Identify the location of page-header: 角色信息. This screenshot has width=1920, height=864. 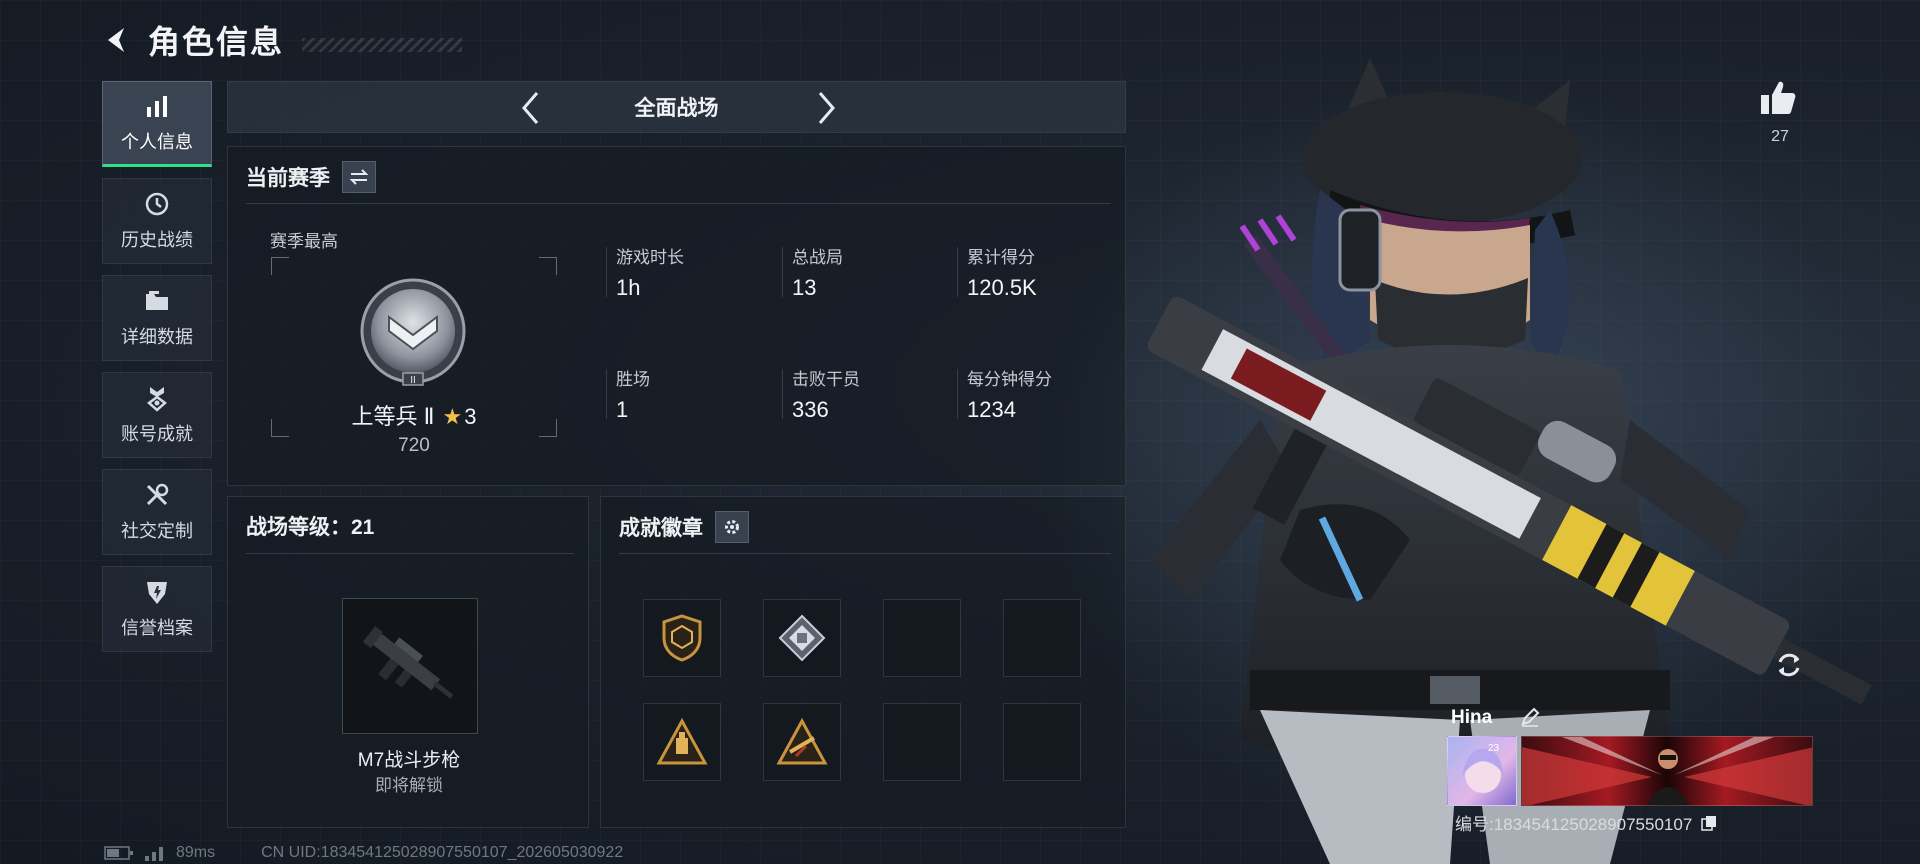
(281, 40).